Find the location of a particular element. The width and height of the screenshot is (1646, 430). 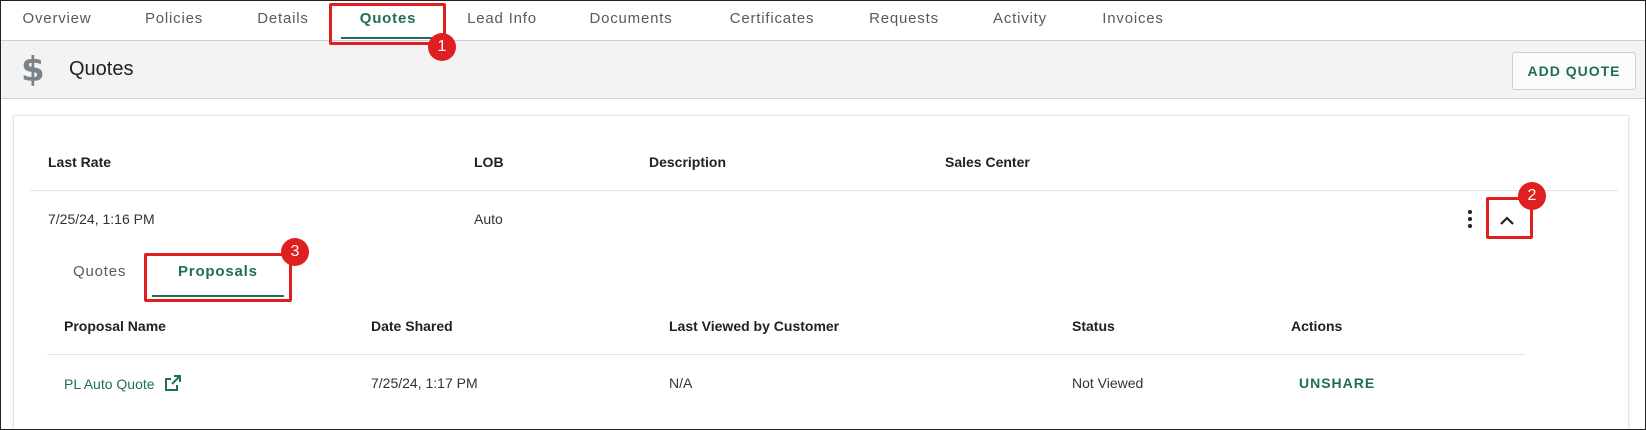

page-title: Quotes is located at coordinates (101, 69).